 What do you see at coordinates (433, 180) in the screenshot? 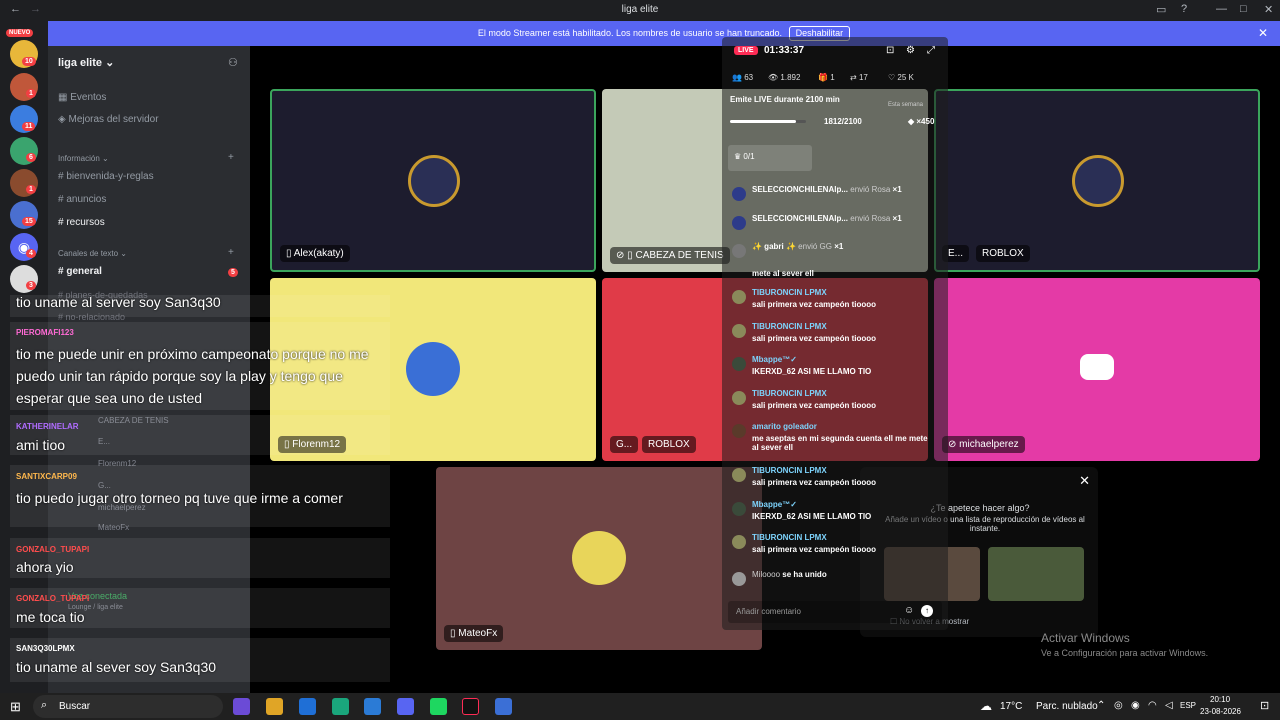
I see `video-tile: ▯ Alex(akaty)` at bounding box center [433, 180].